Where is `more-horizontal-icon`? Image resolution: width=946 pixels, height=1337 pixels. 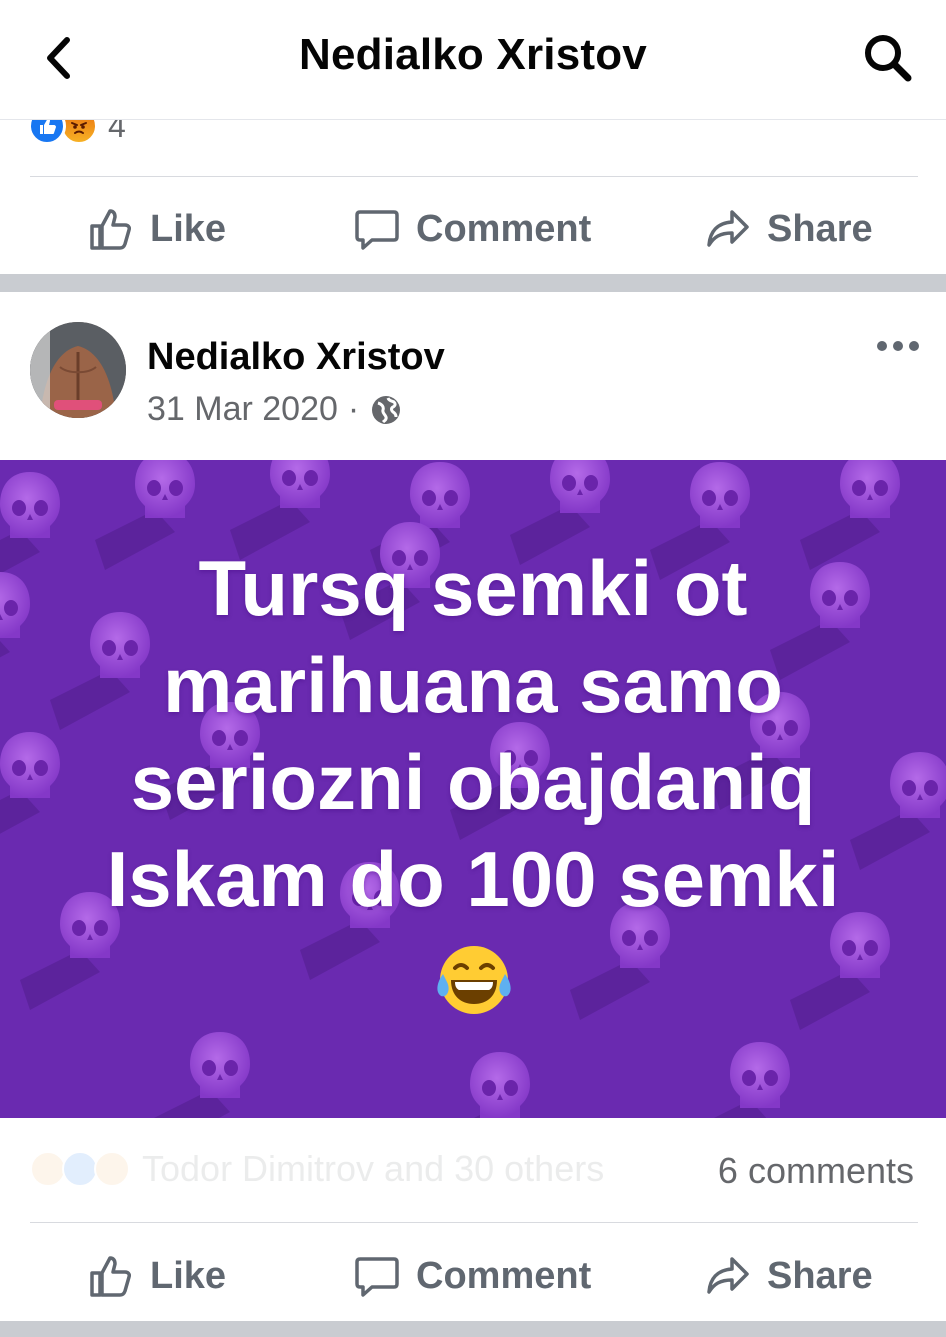
more-horizontal-icon is located at coordinates (898, 346).